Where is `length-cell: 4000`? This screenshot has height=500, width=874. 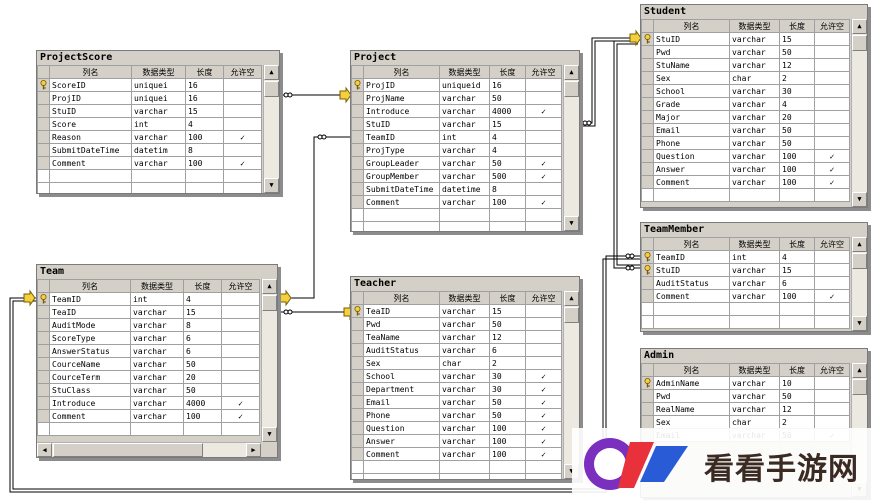
length-cell: 4000 is located at coordinates (507, 111).